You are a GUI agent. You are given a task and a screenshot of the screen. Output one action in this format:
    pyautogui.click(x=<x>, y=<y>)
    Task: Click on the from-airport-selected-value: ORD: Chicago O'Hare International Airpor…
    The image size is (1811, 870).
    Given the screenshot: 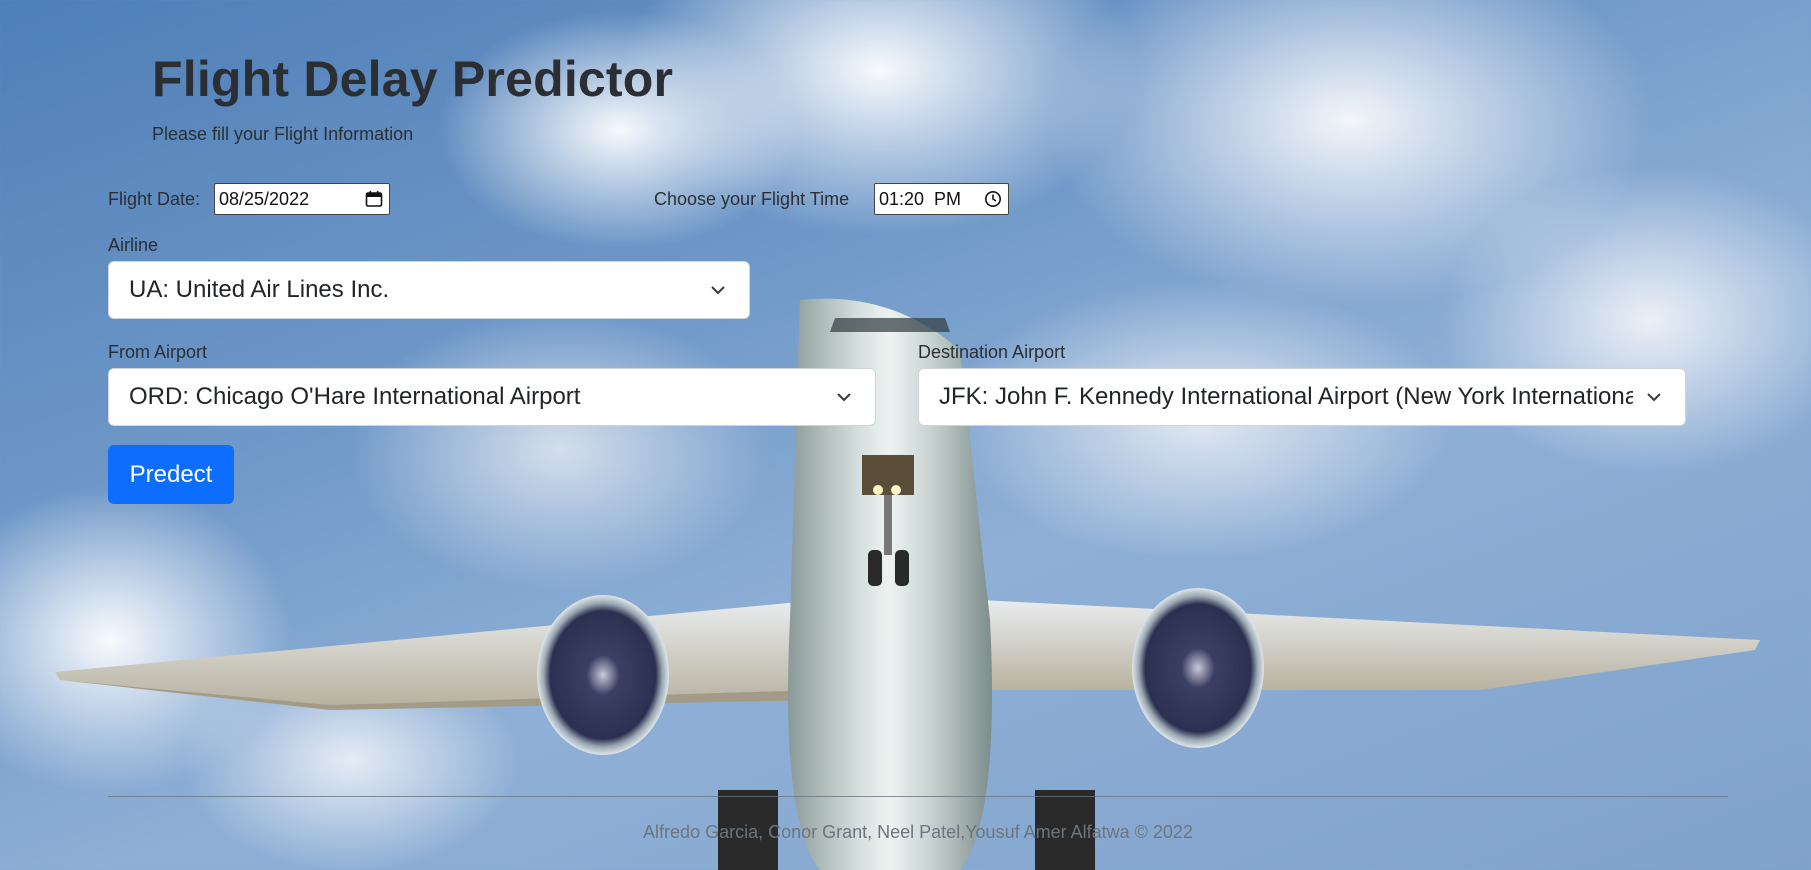 What is the action you would take?
    pyautogui.click(x=355, y=396)
    